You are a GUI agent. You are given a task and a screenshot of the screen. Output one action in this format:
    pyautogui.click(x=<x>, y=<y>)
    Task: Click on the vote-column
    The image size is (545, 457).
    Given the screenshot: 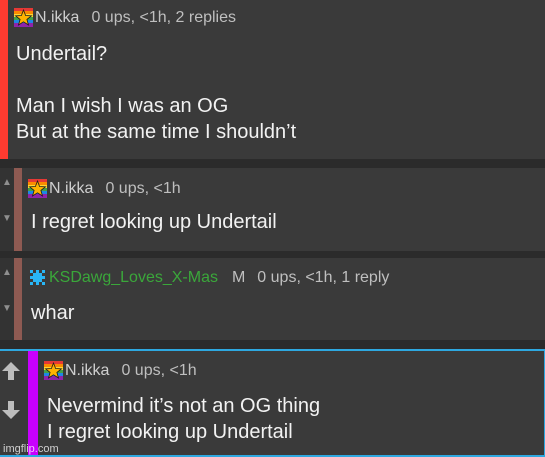 What is the action you would take?
    pyautogui.click(x=14, y=403)
    